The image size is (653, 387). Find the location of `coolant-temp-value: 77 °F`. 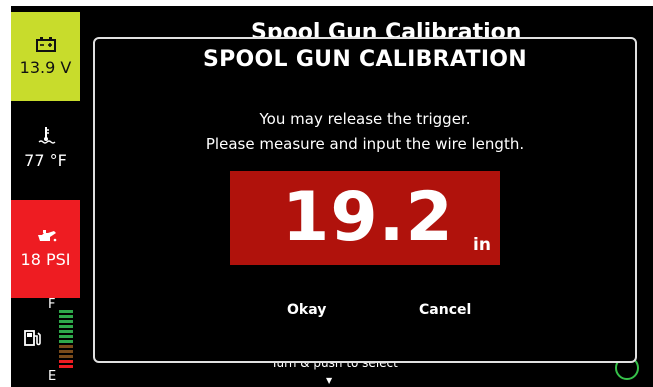

coolant-temp-value: 77 °F is located at coordinates (45, 160).